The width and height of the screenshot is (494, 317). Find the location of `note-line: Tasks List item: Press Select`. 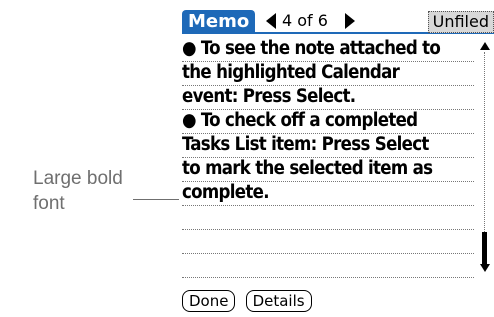

note-line: Tasks List item: Press Select is located at coordinates (328, 146).